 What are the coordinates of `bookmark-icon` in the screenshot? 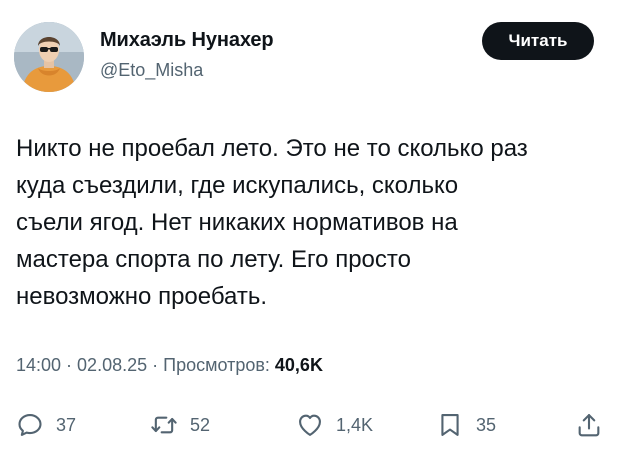 It's located at (450, 425).